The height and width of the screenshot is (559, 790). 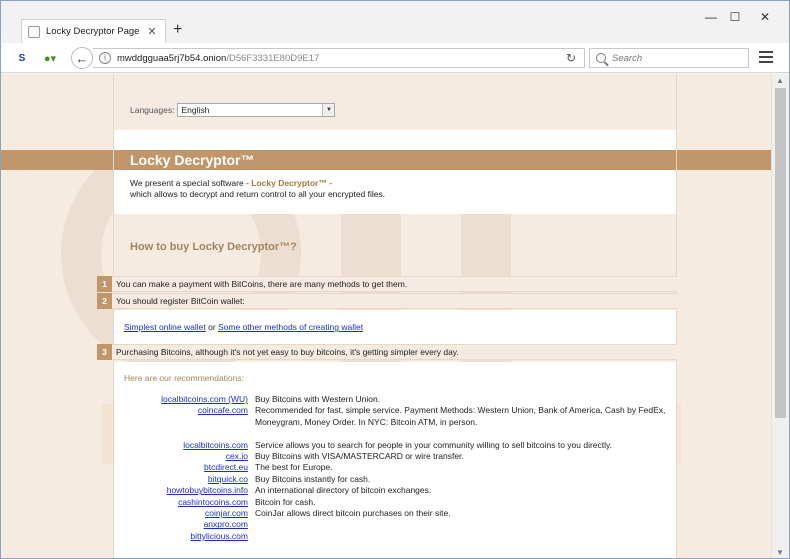 What do you see at coordinates (191, 183) in the screenshot?
I see `intro-pre: We present a special software -` at bounding box center [191, 183].